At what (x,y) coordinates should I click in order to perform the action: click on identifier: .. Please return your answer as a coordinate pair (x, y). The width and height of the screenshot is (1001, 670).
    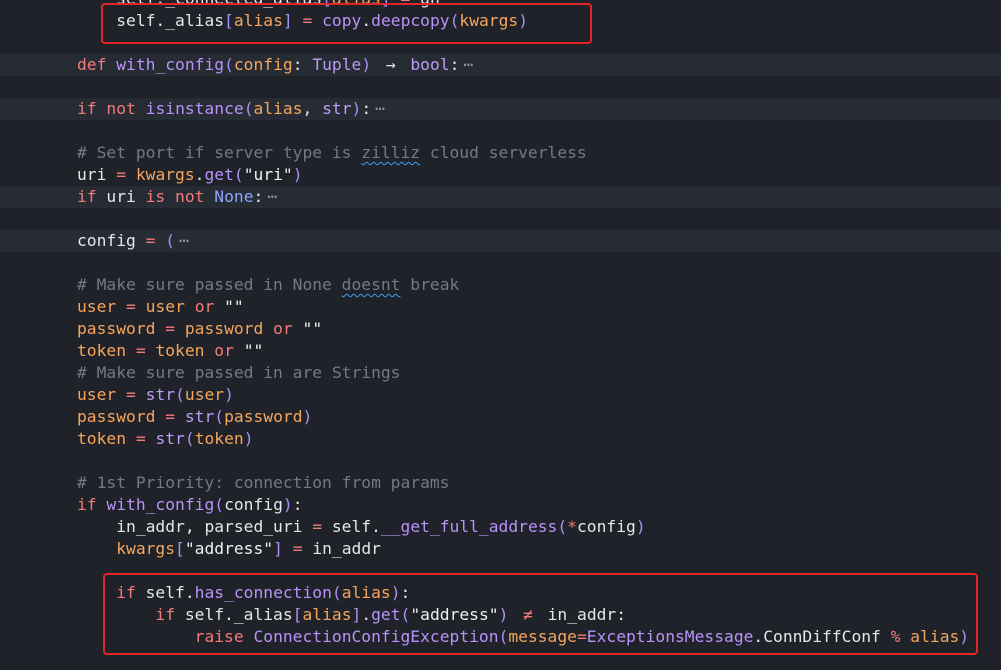
    Looking at the image, I should click on (366, 20).